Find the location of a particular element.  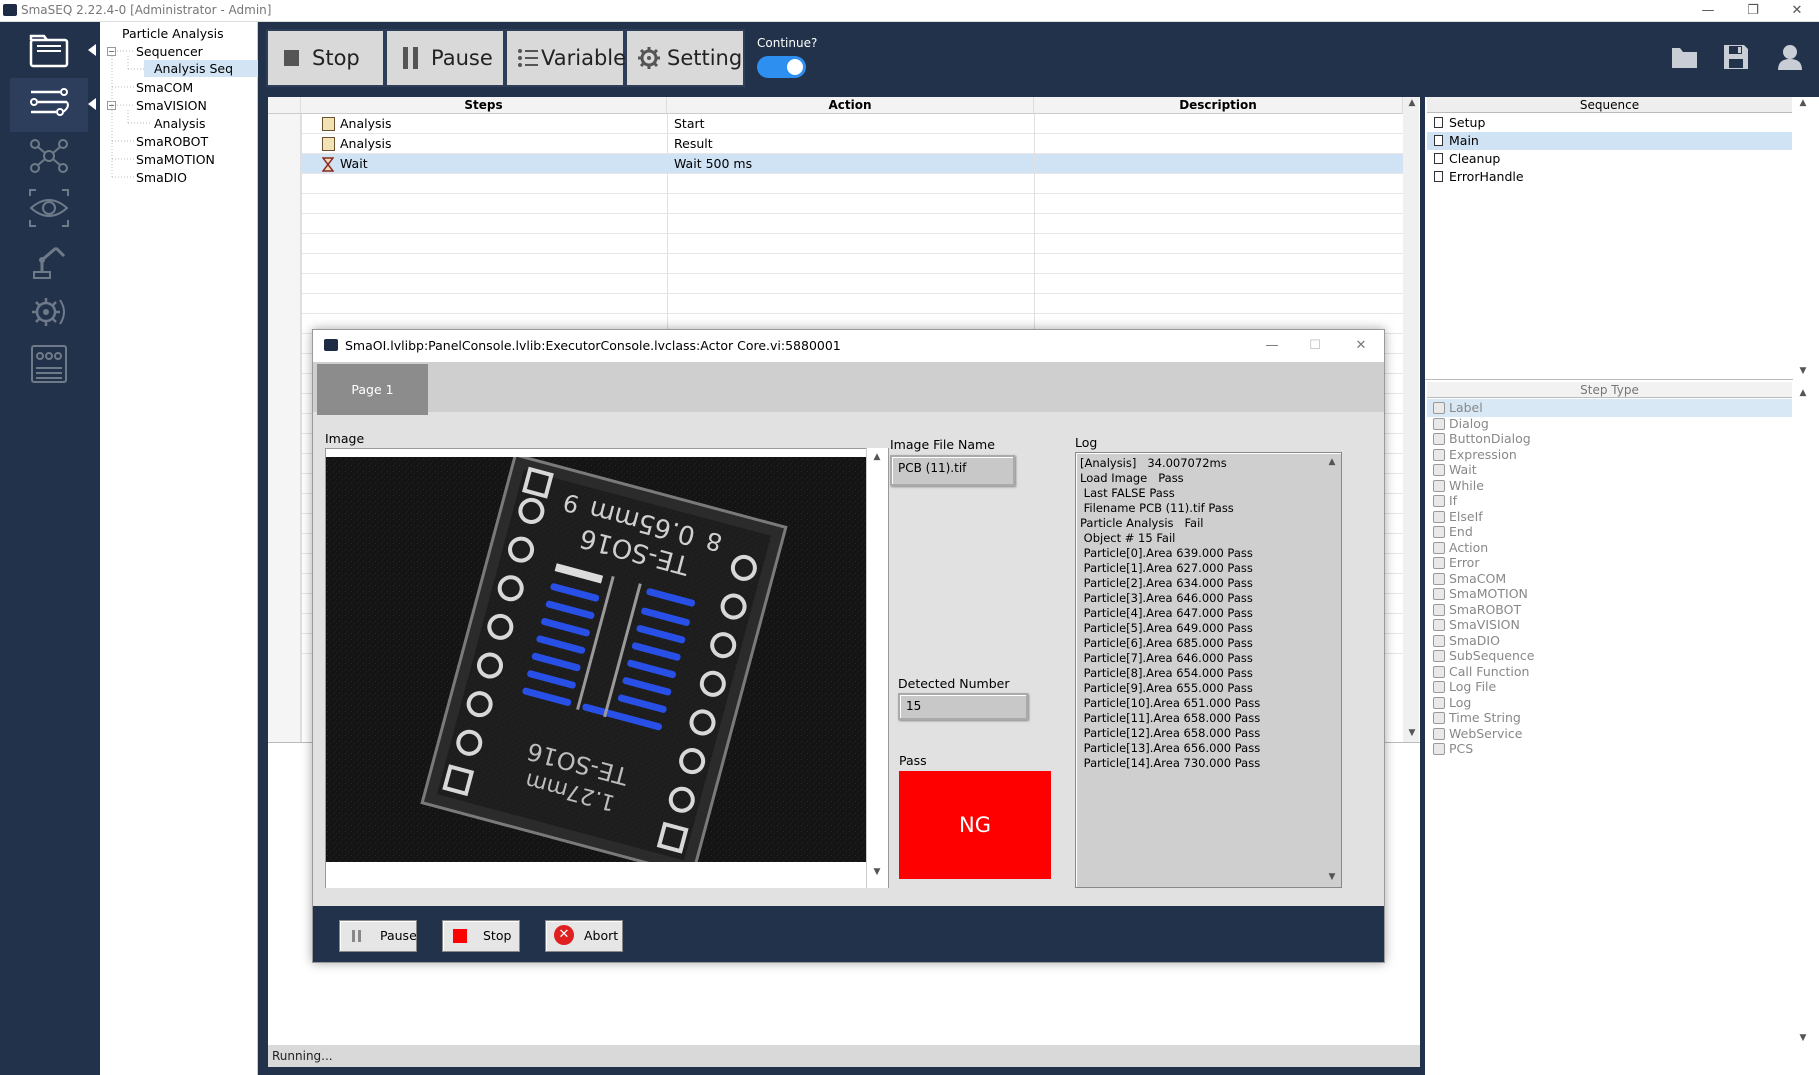

open-folder-icon is located at coordinates (1685, 57).